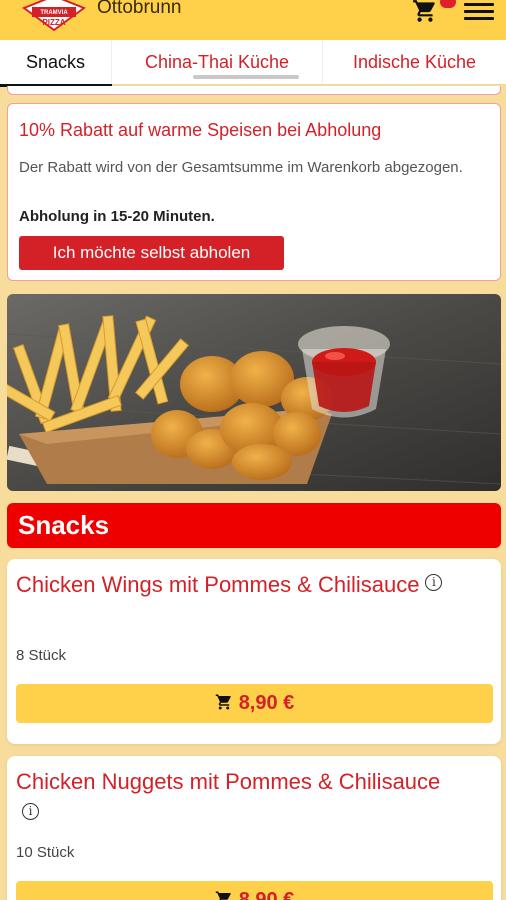 Image resolution: width=506 pixels, height=900 pixels. I want to click on restaurant-logo: TRAMVIA PIZZA, so click(54, 17).